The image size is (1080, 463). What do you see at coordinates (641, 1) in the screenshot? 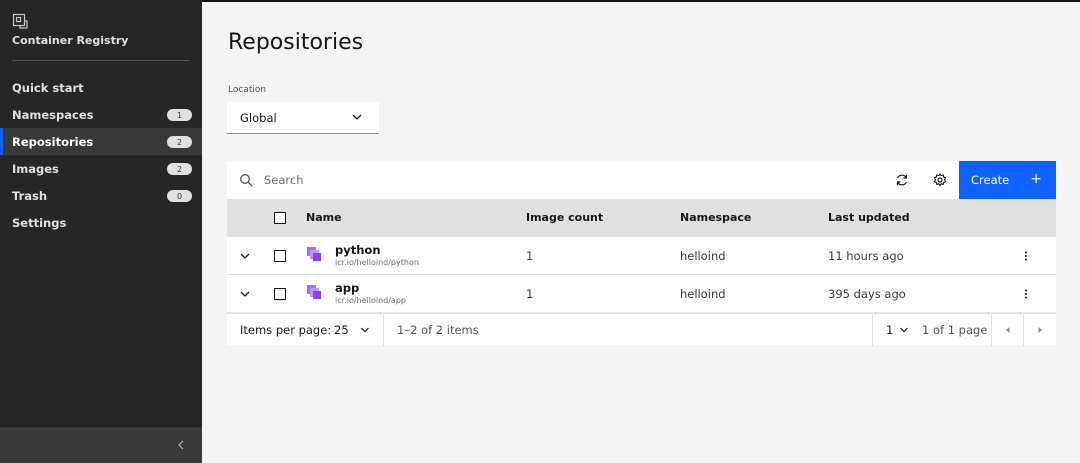
I see `top-border` at bounding box center [641, 1].